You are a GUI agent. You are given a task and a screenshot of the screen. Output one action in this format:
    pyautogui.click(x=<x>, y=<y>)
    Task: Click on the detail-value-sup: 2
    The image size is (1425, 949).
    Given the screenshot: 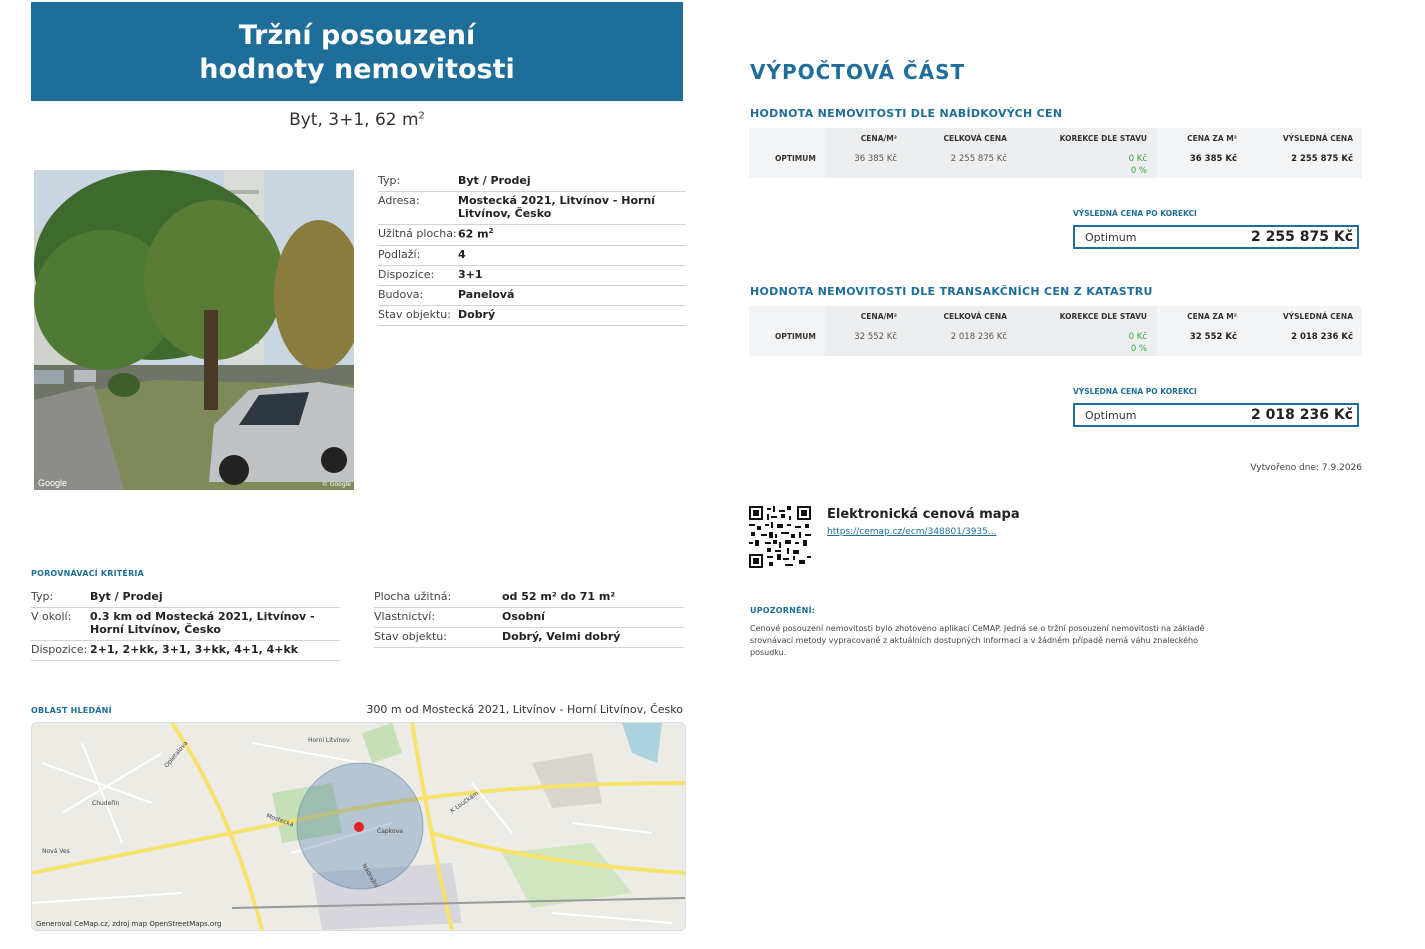 What is the action you would take?
    pyautogui.click(x=491, y=231)
    